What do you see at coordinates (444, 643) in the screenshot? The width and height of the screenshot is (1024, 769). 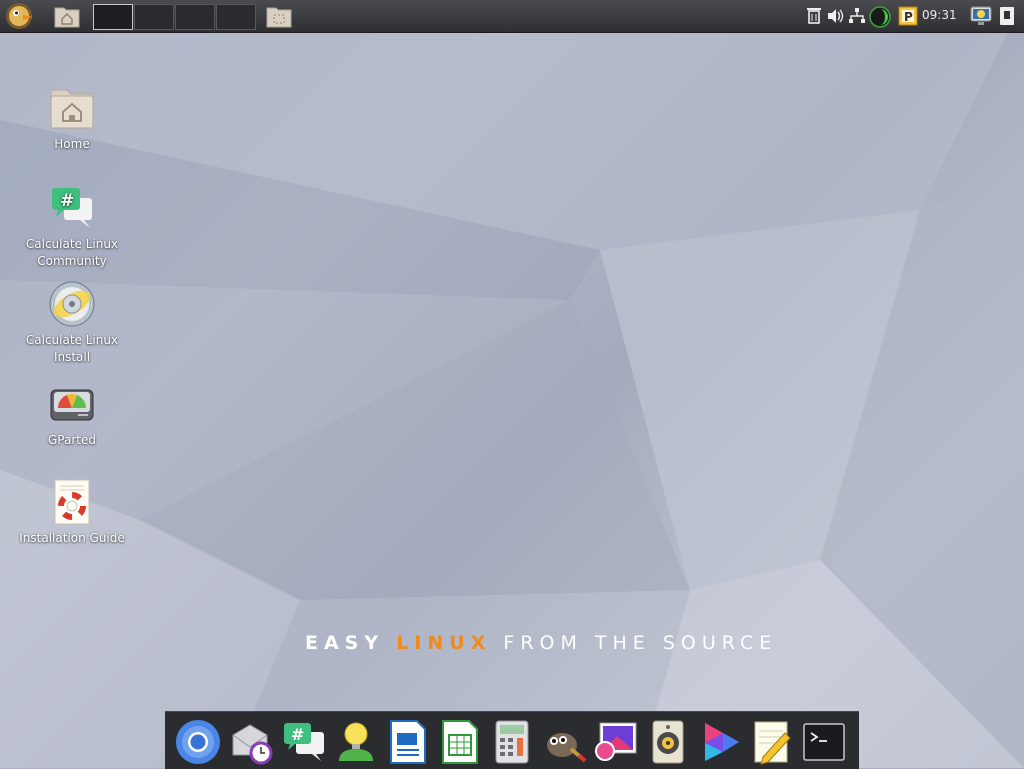 I see `slogan-word-linux: LINUX` at bounding box center [444, 643].